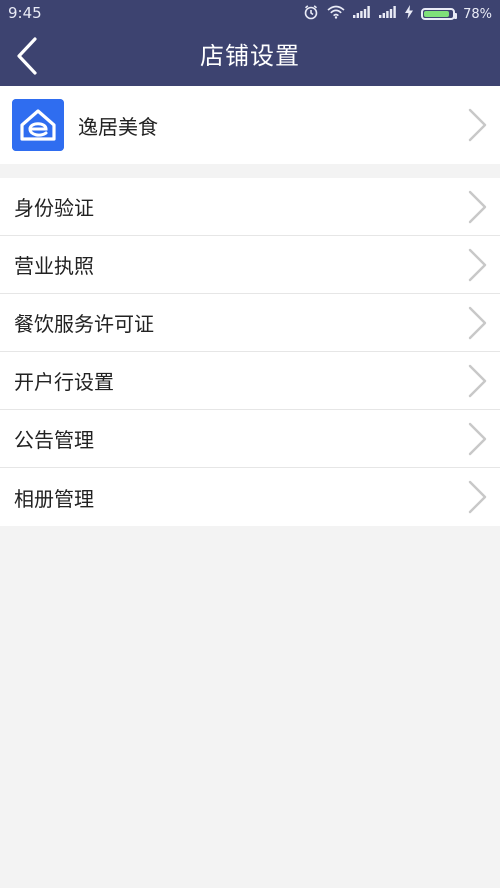 The image size is (500, 888). What do you see at coordinates (84, 324) in the screenshot?
I see `menu-item-label: 餐饮服务许可证` at bounding box center [84, 324].